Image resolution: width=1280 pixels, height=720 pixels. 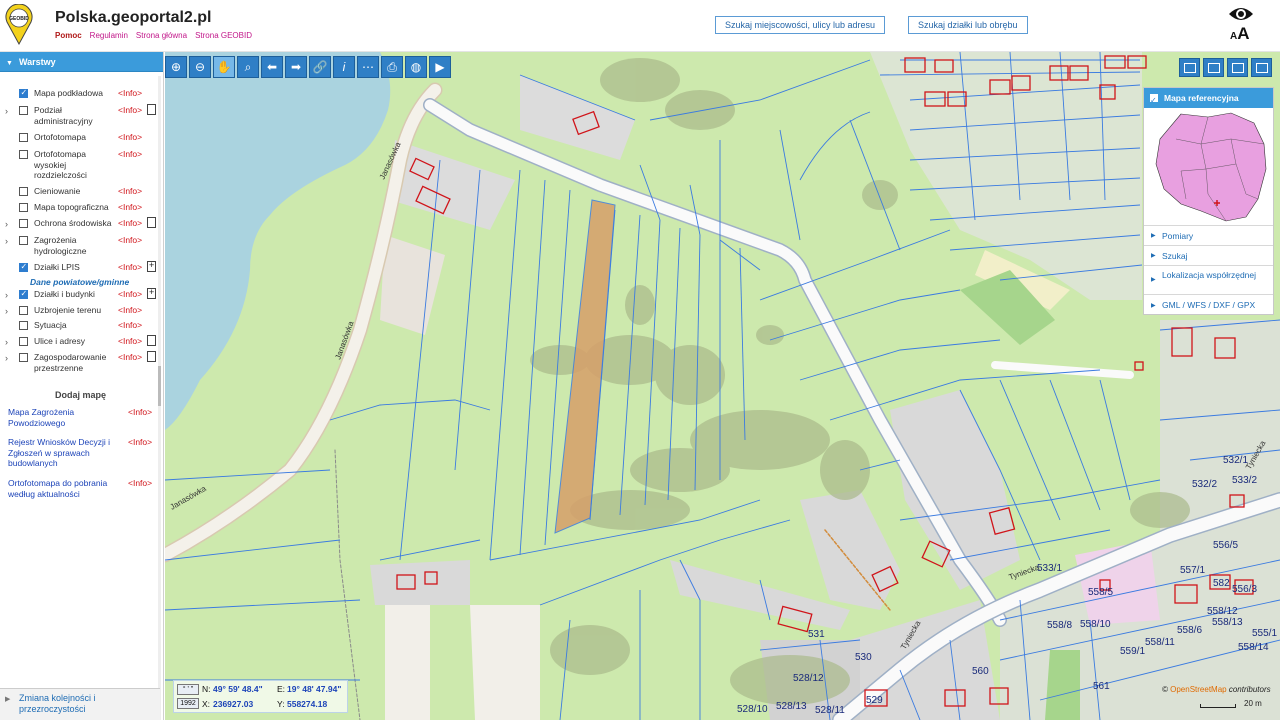 I want to click on parcel-label: 532/2, so click(x=1204, y=484).